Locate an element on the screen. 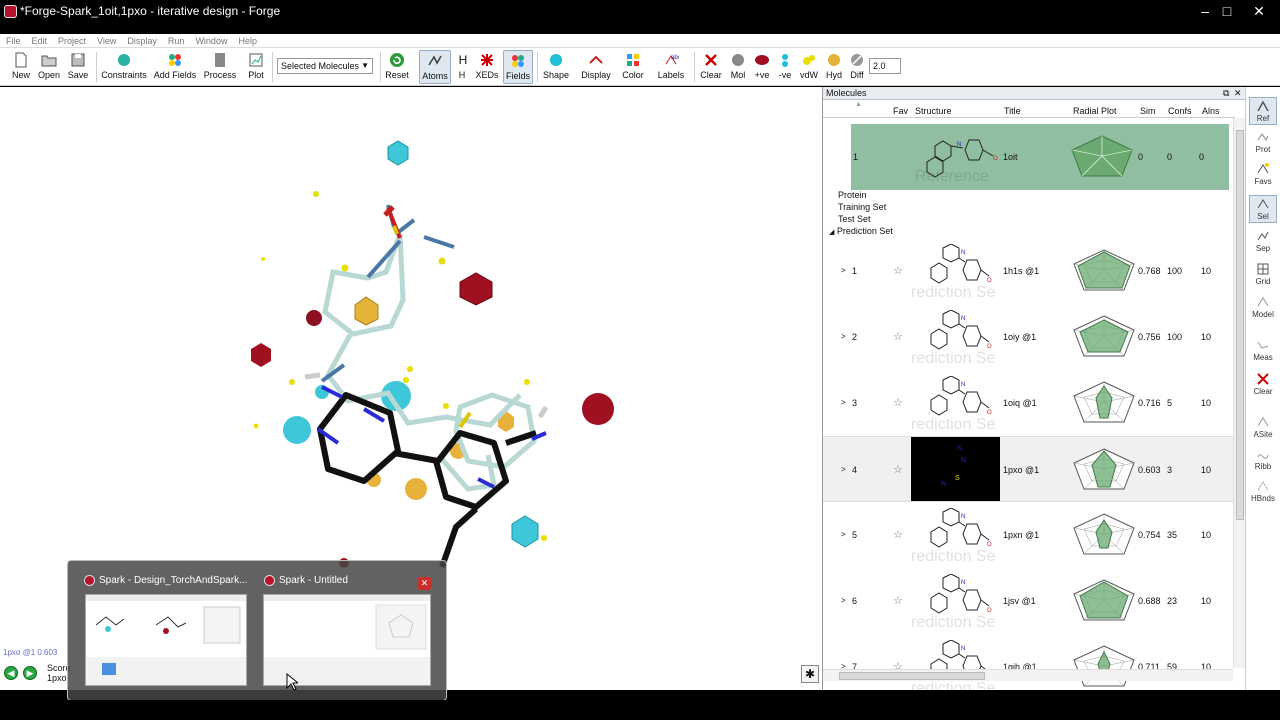 This screenshot has width=1280, height=720. close-preview-button: ✕ is located at coordinates (424, 583).